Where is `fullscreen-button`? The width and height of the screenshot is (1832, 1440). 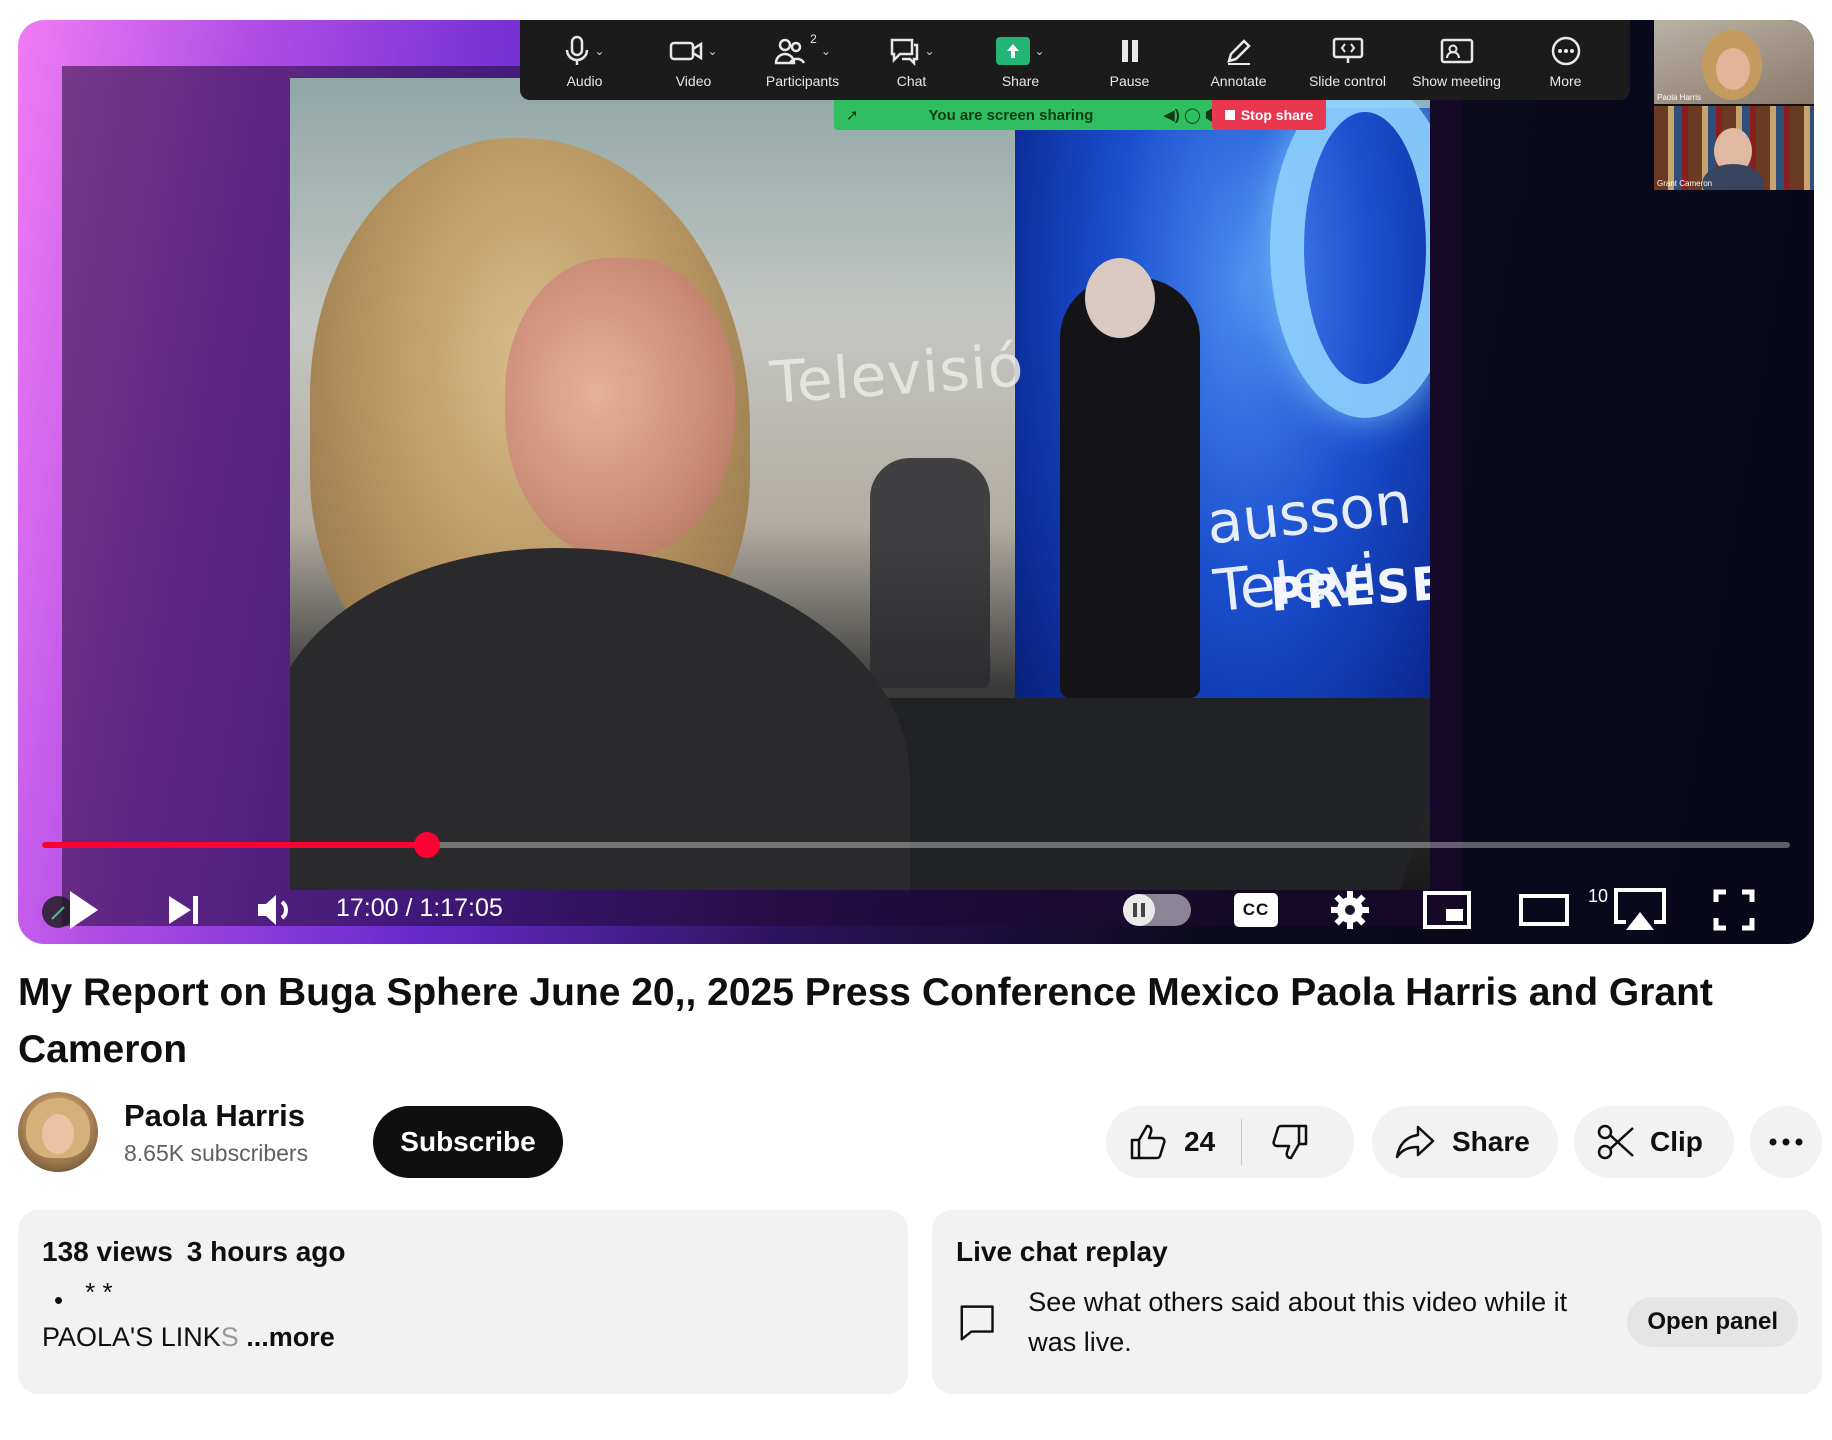
fullscreen-button is located at coordinates (1734, 910).